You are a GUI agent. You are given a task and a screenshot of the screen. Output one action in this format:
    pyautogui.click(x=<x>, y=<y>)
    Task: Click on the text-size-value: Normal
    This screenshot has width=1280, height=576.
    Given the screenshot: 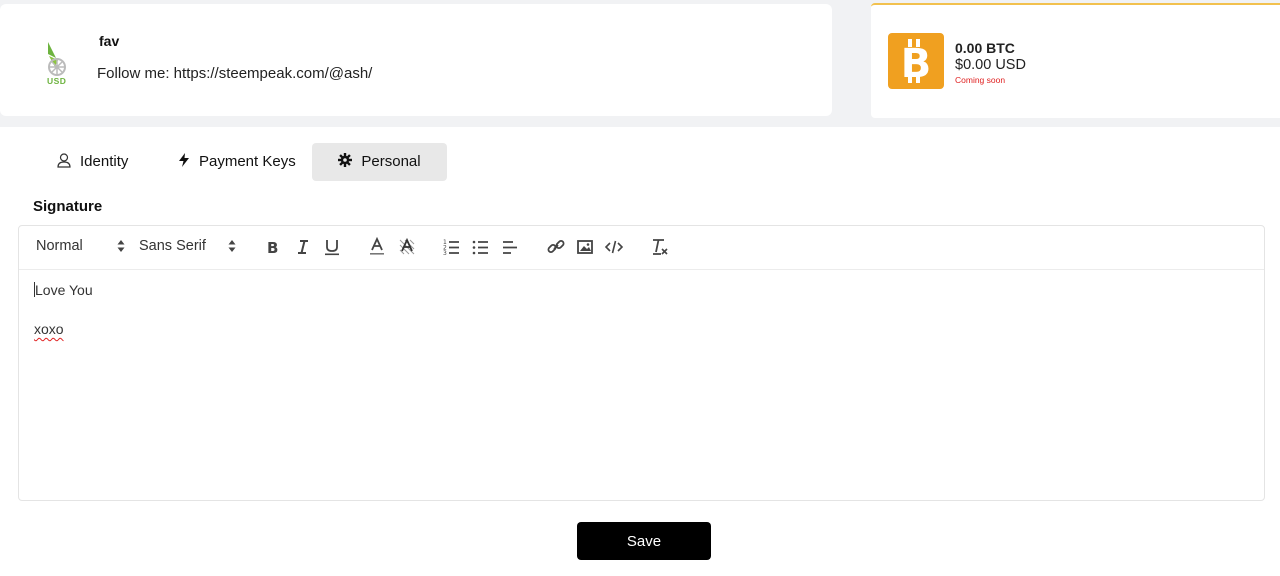 What is the action you would take?
    pyautogui.click(x=59, y=246)
    